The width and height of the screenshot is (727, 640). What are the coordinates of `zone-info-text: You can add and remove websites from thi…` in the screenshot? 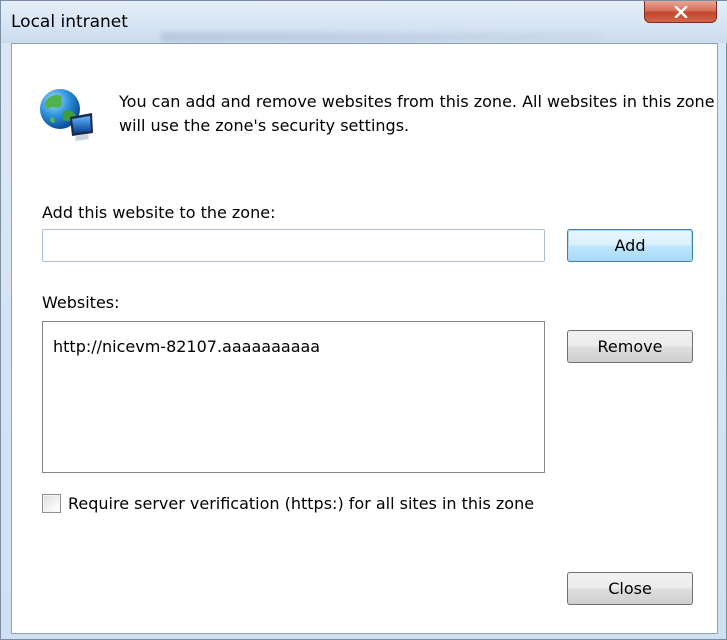 It's located at (417, 113).